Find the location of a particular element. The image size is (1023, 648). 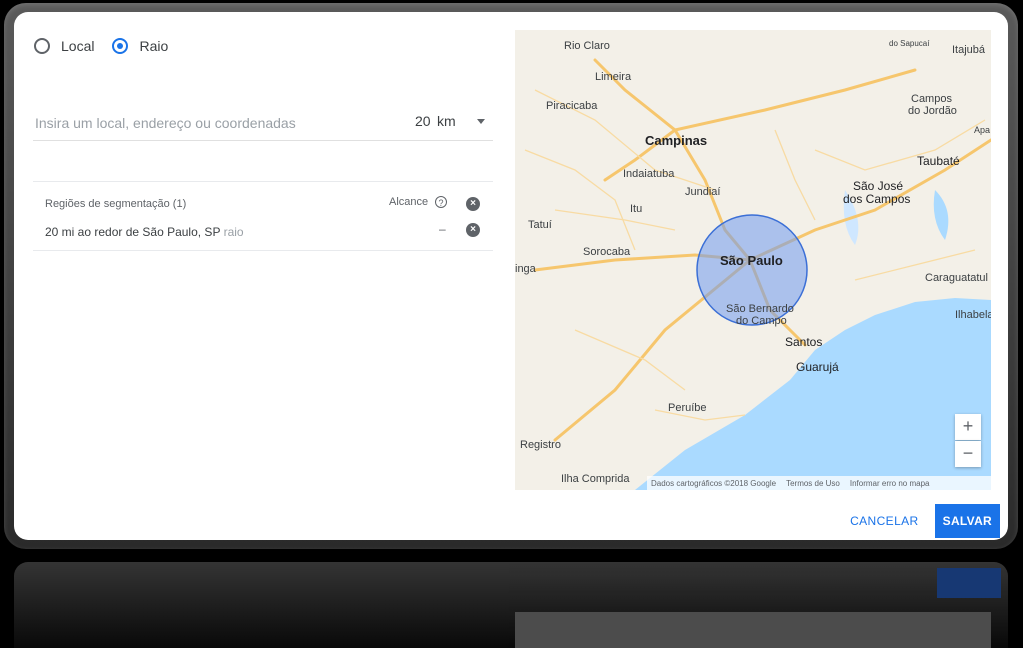

reach-label: Alcance is located at coordinates (409, 202).